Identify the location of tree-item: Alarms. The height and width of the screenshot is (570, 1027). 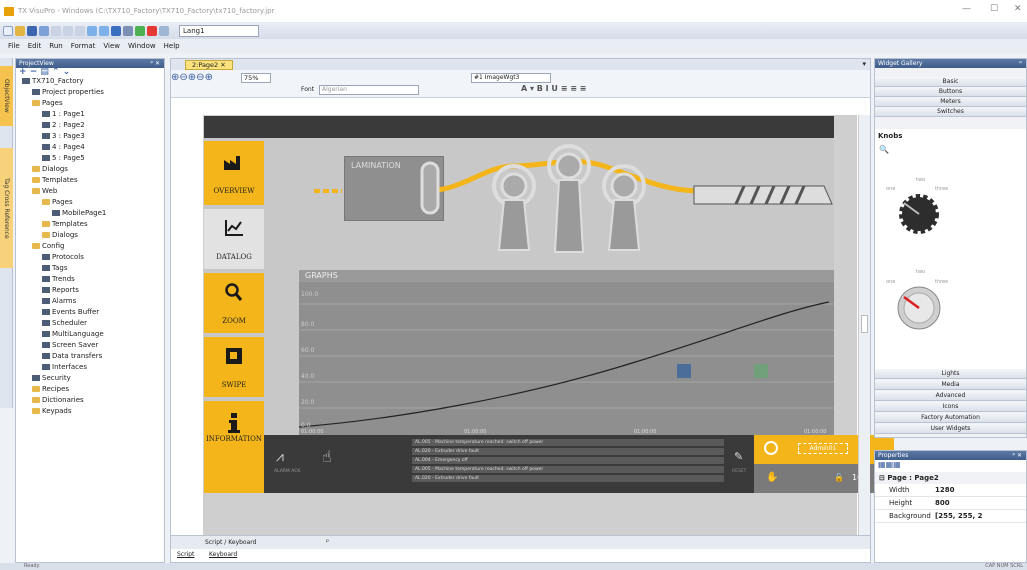
(59, 301).